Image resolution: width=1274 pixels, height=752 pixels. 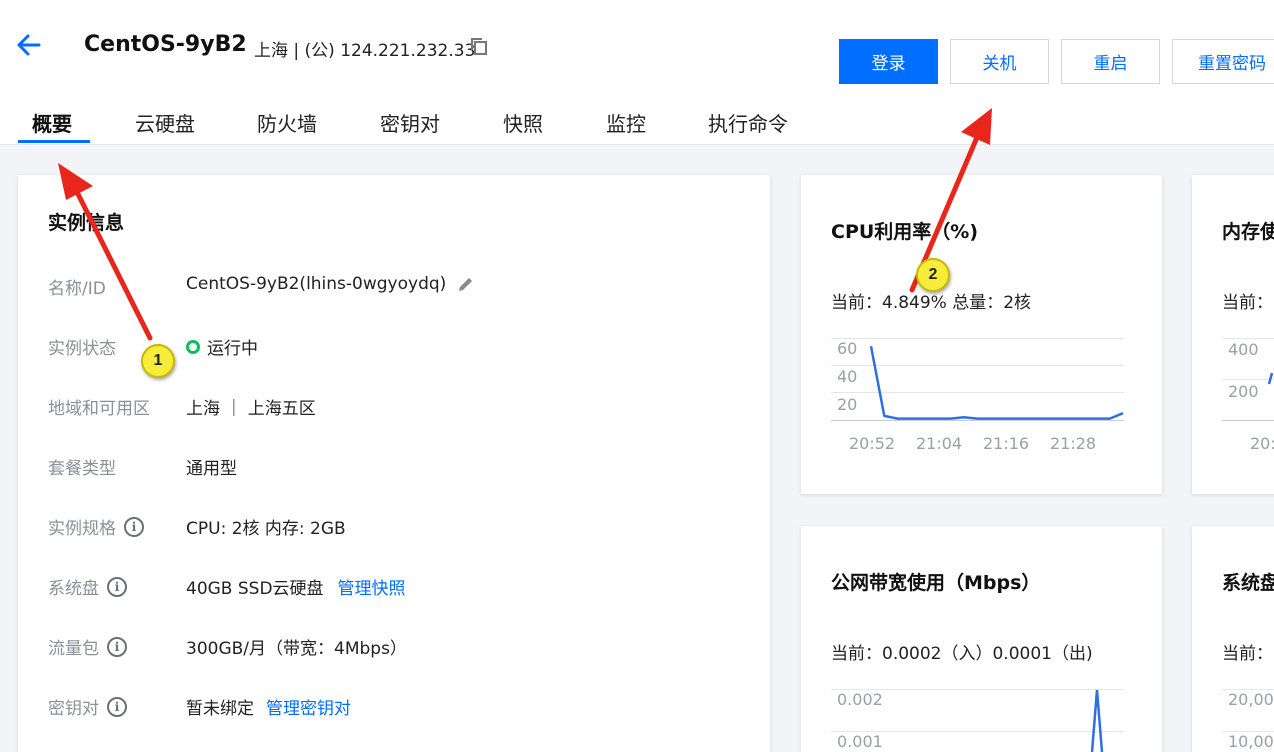 I want to click on tab-snapshot: 快照, so click(x=523, y=122).